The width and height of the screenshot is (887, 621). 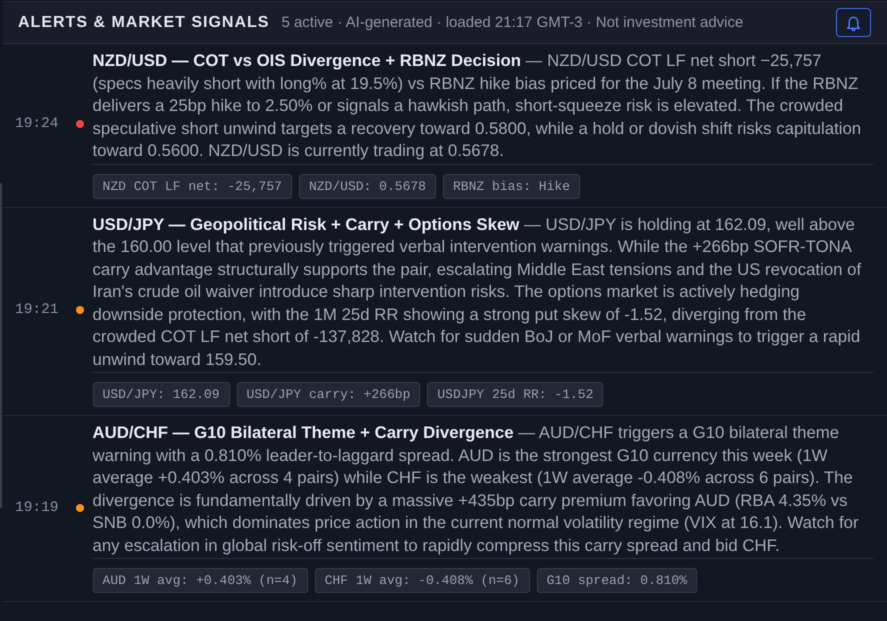 I want to click on scrollbar-thumb, so click(x=1, y=345).